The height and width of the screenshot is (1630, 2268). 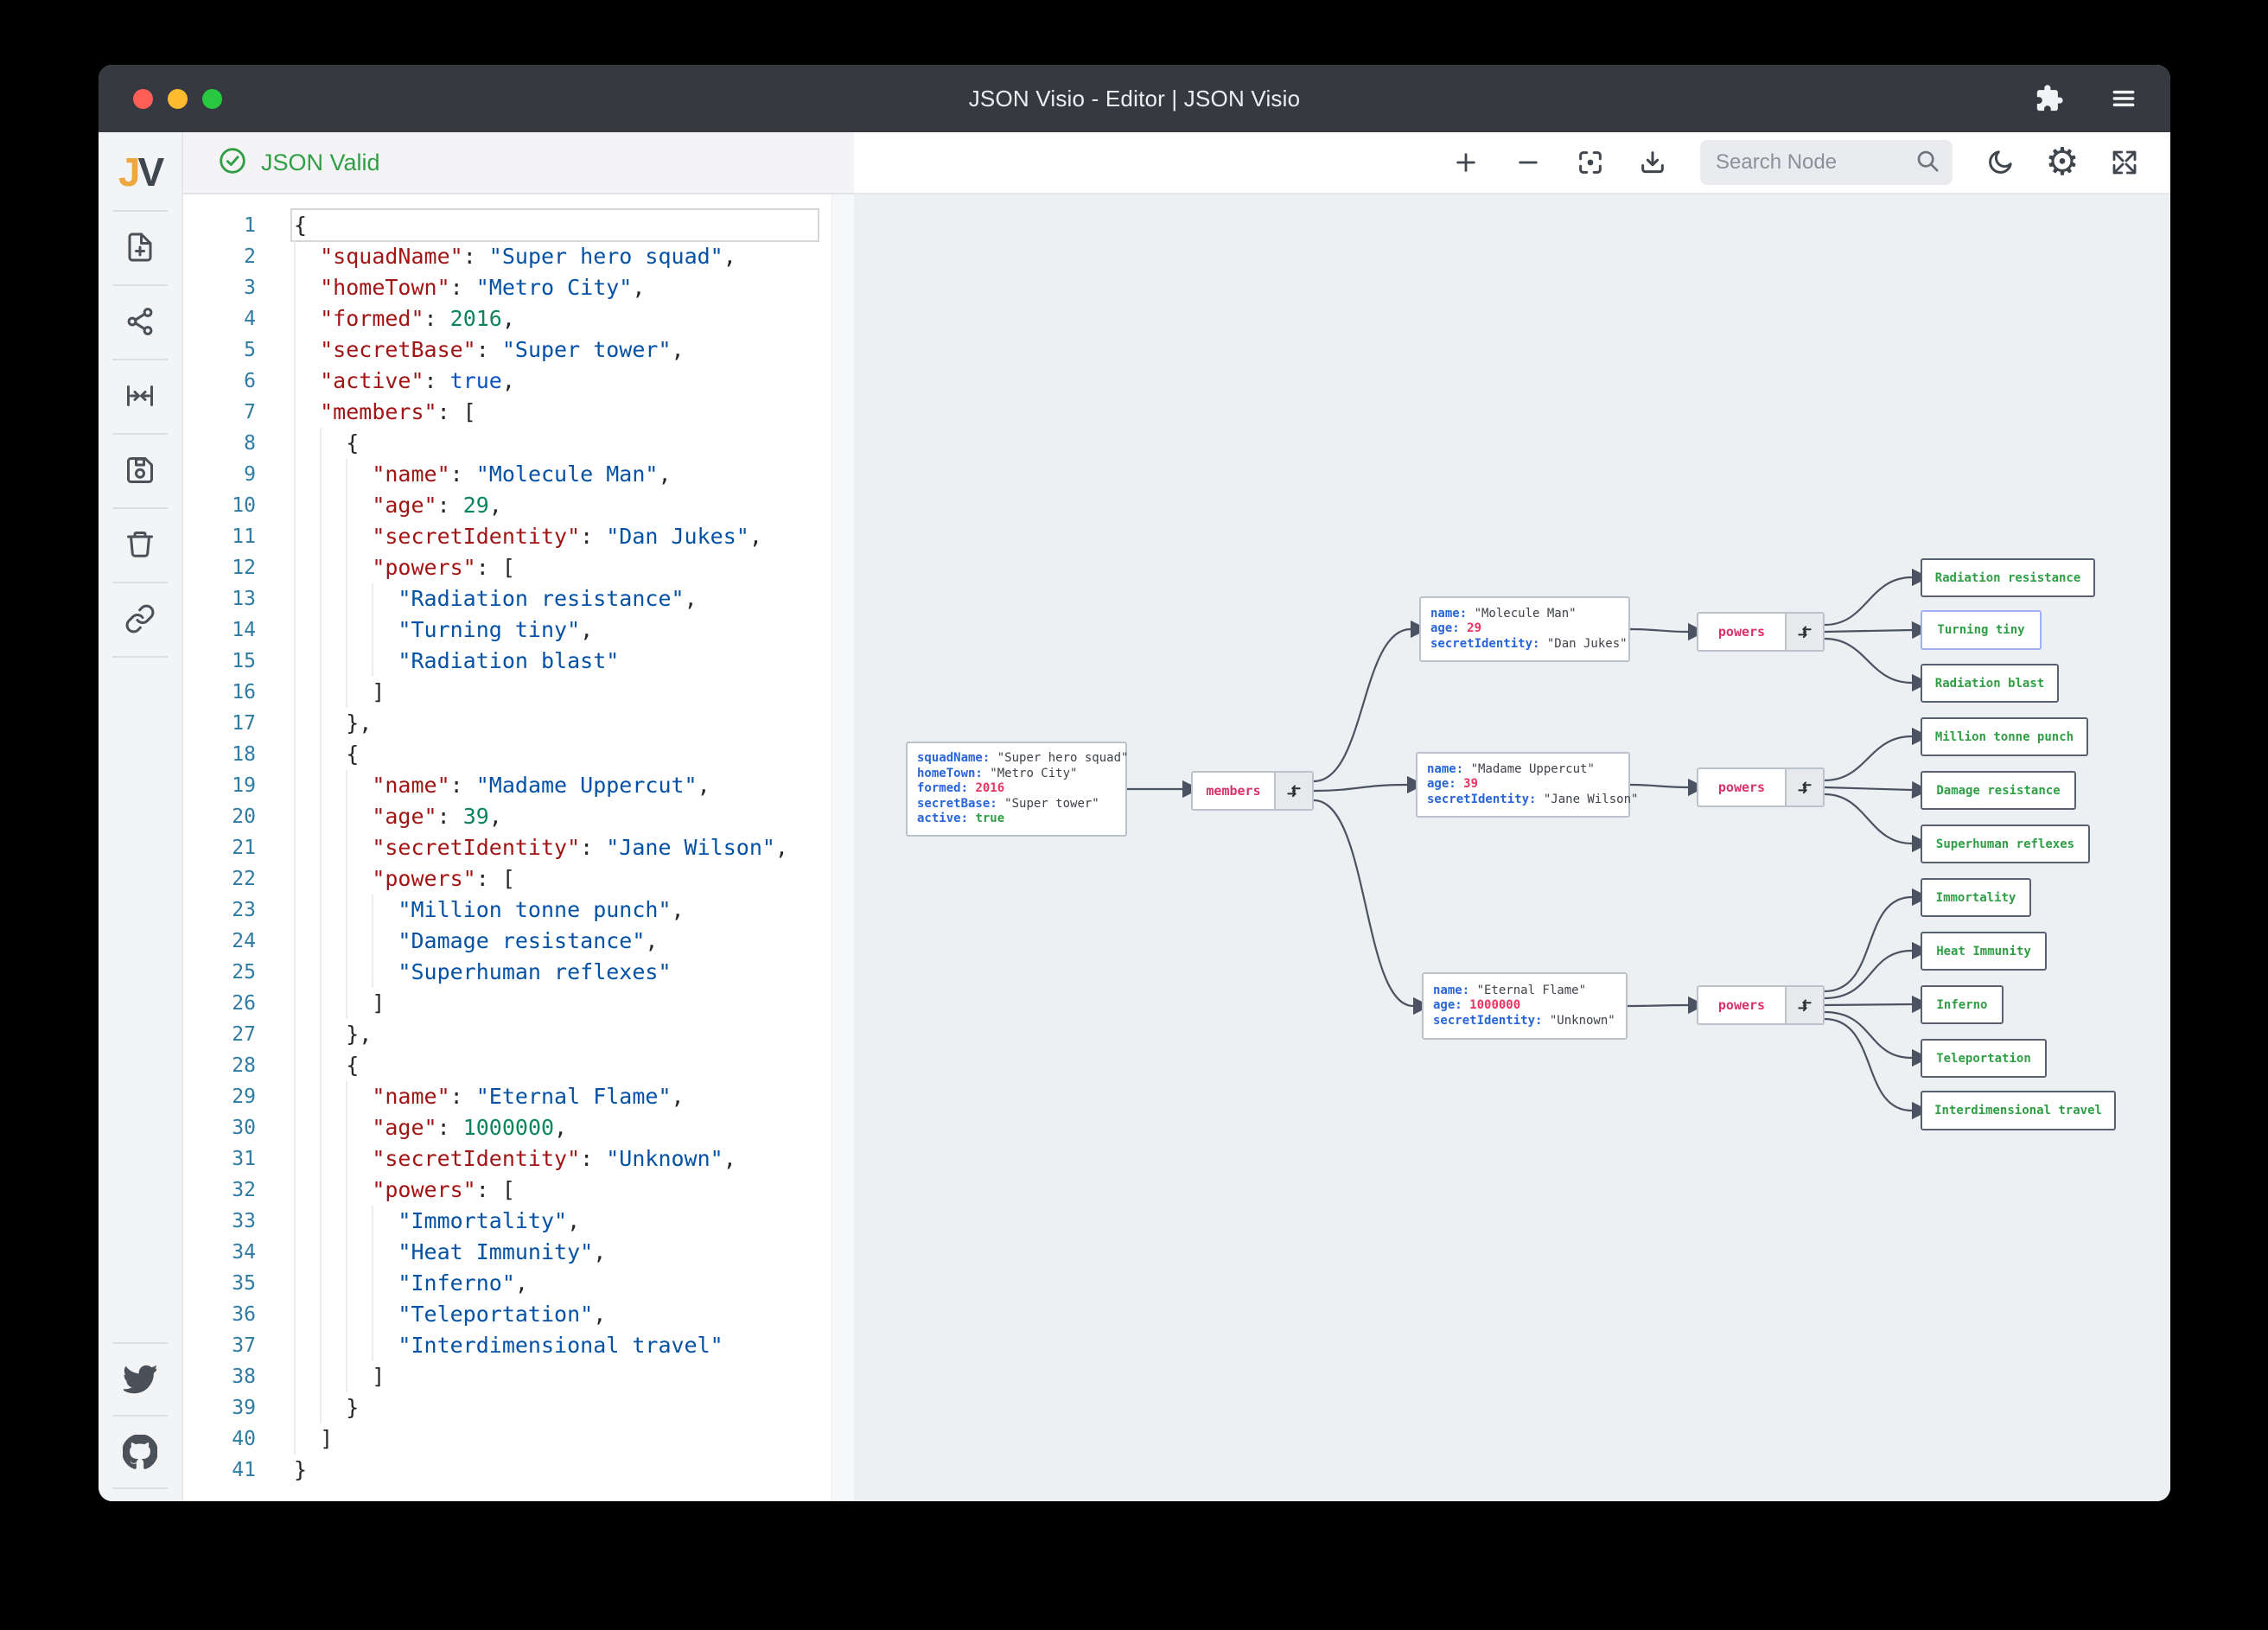 I want to click on center-focus-button, so click(x=1590, y=162).